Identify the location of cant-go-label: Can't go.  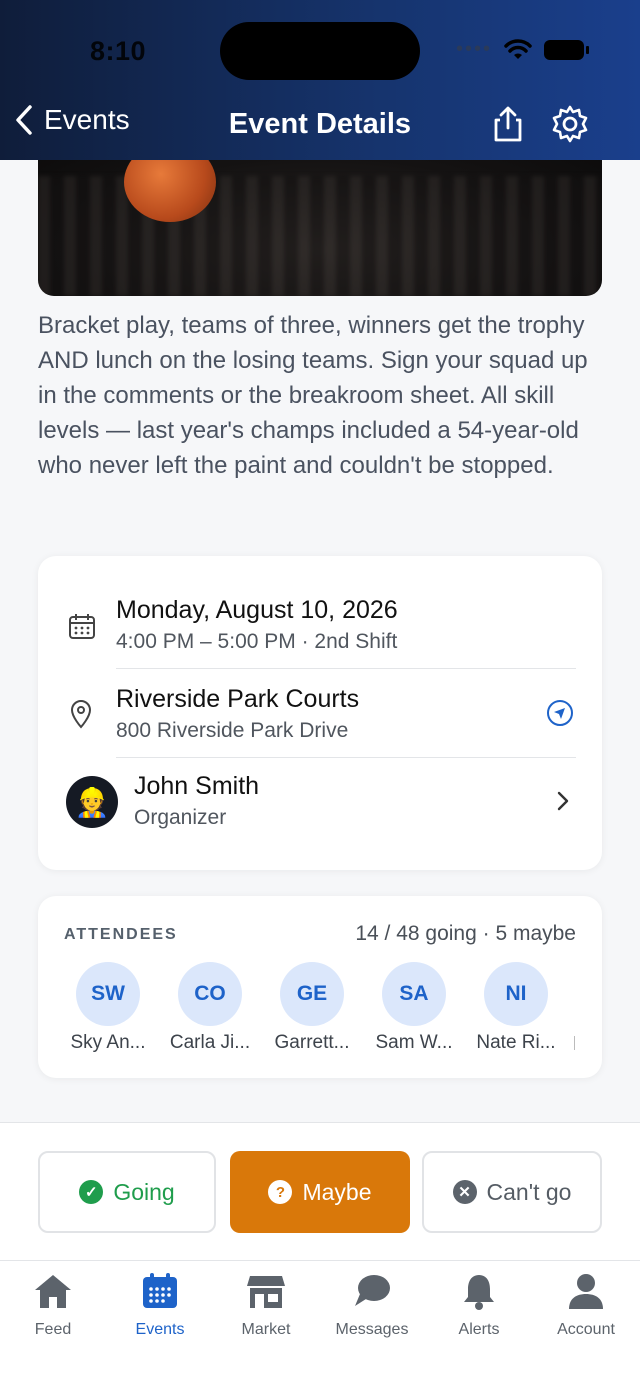
(529, 1191).